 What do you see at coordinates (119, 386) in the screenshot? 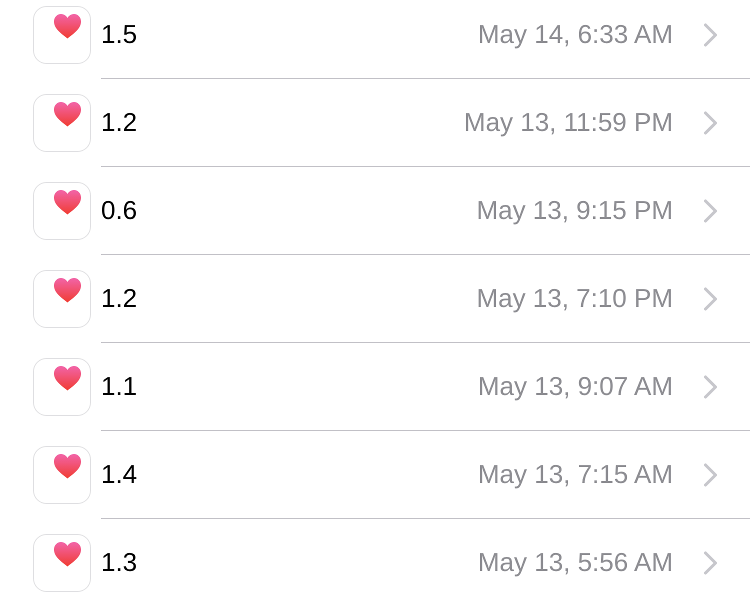
I see `measurement-value: 1.1` at bounding box center [119, 386].